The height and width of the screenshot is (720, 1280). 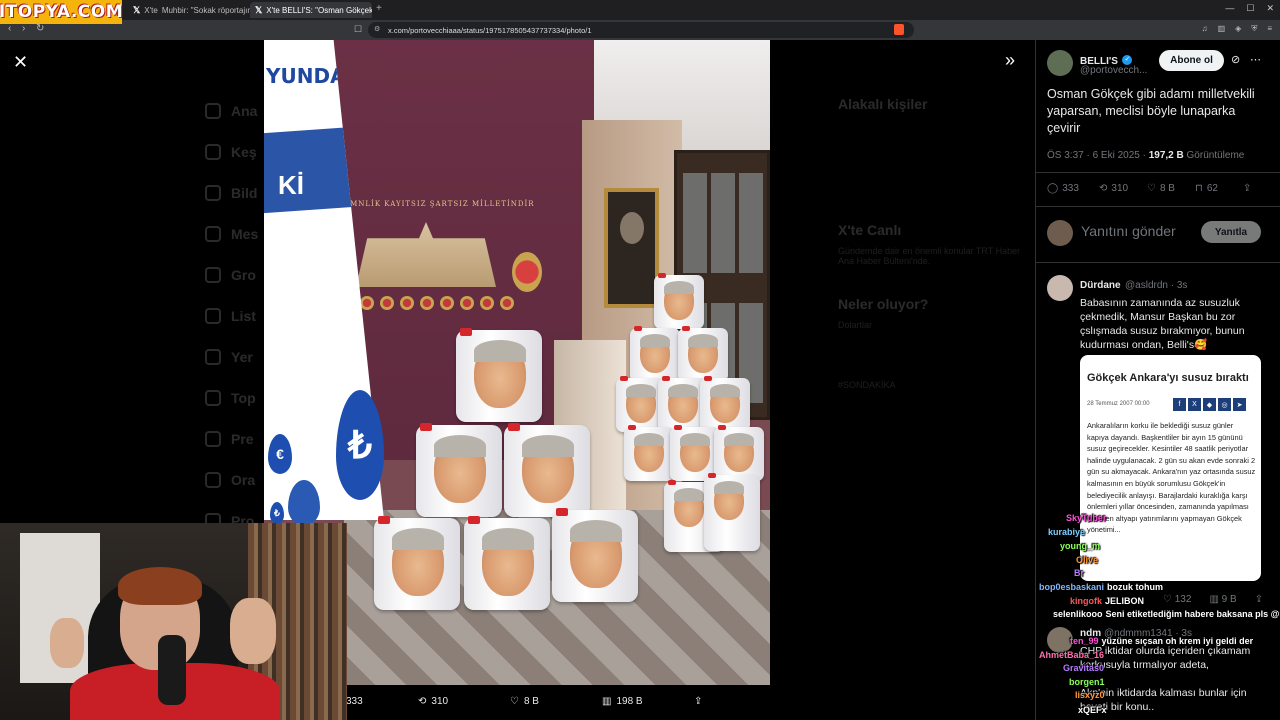 I want to click on tweet-actions: ◯ 333 ⟲ 310 ♡ 8 B ⊓ 62 ⇪, so click(x=1154, y=188).